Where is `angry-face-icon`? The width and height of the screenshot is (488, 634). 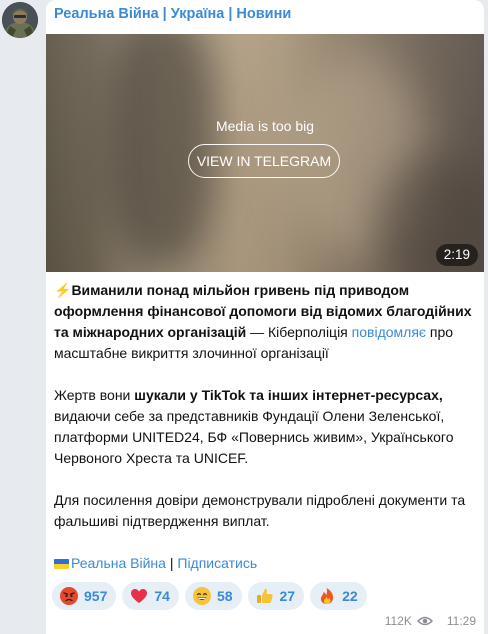 angry-face-icon is located at coordinates (69, 596).